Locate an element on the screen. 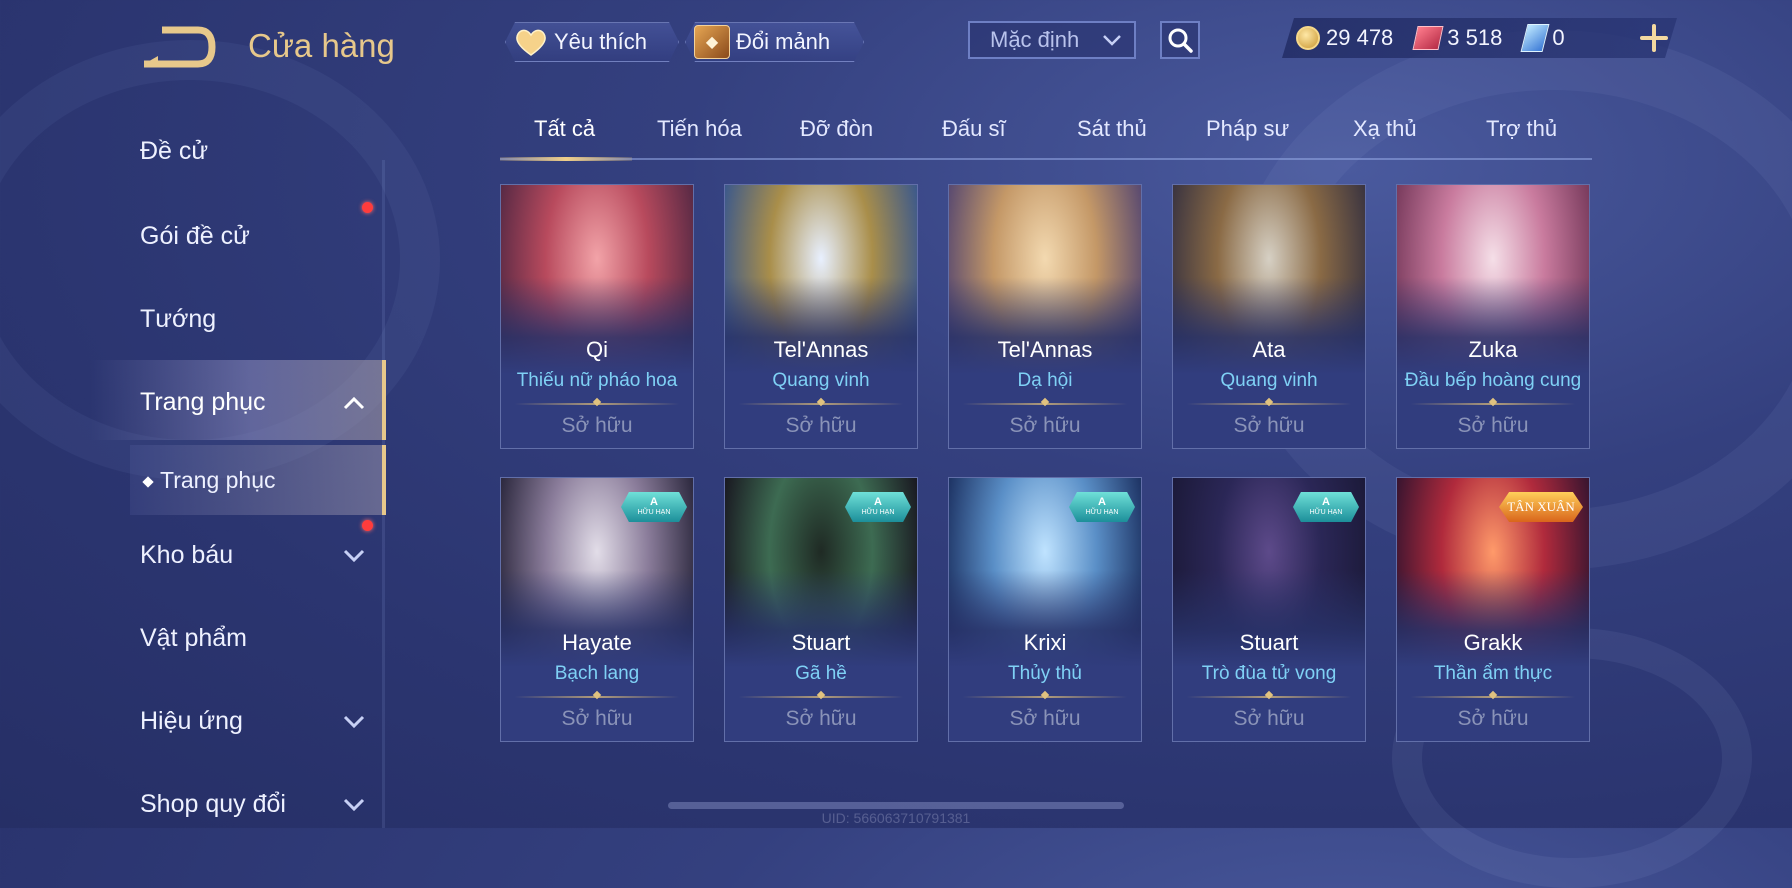 This screenshot has width=1792, height=888. sidebar-item-effects: Hiệu ứng is located at coordinates (191, 721).